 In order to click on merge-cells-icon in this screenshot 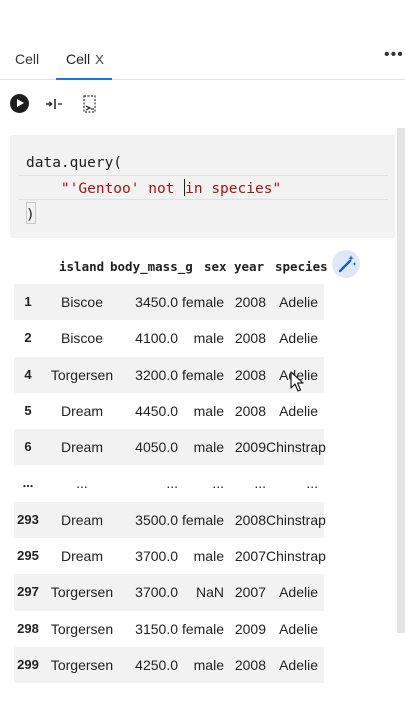, I will do `click(54, 104)`.